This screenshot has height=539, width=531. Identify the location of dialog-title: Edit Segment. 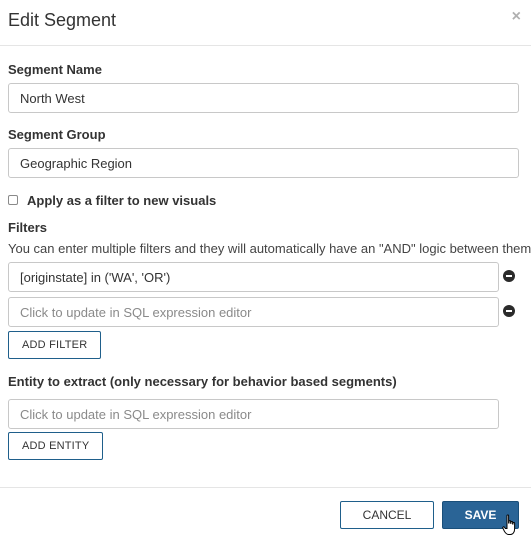
(62, 20).